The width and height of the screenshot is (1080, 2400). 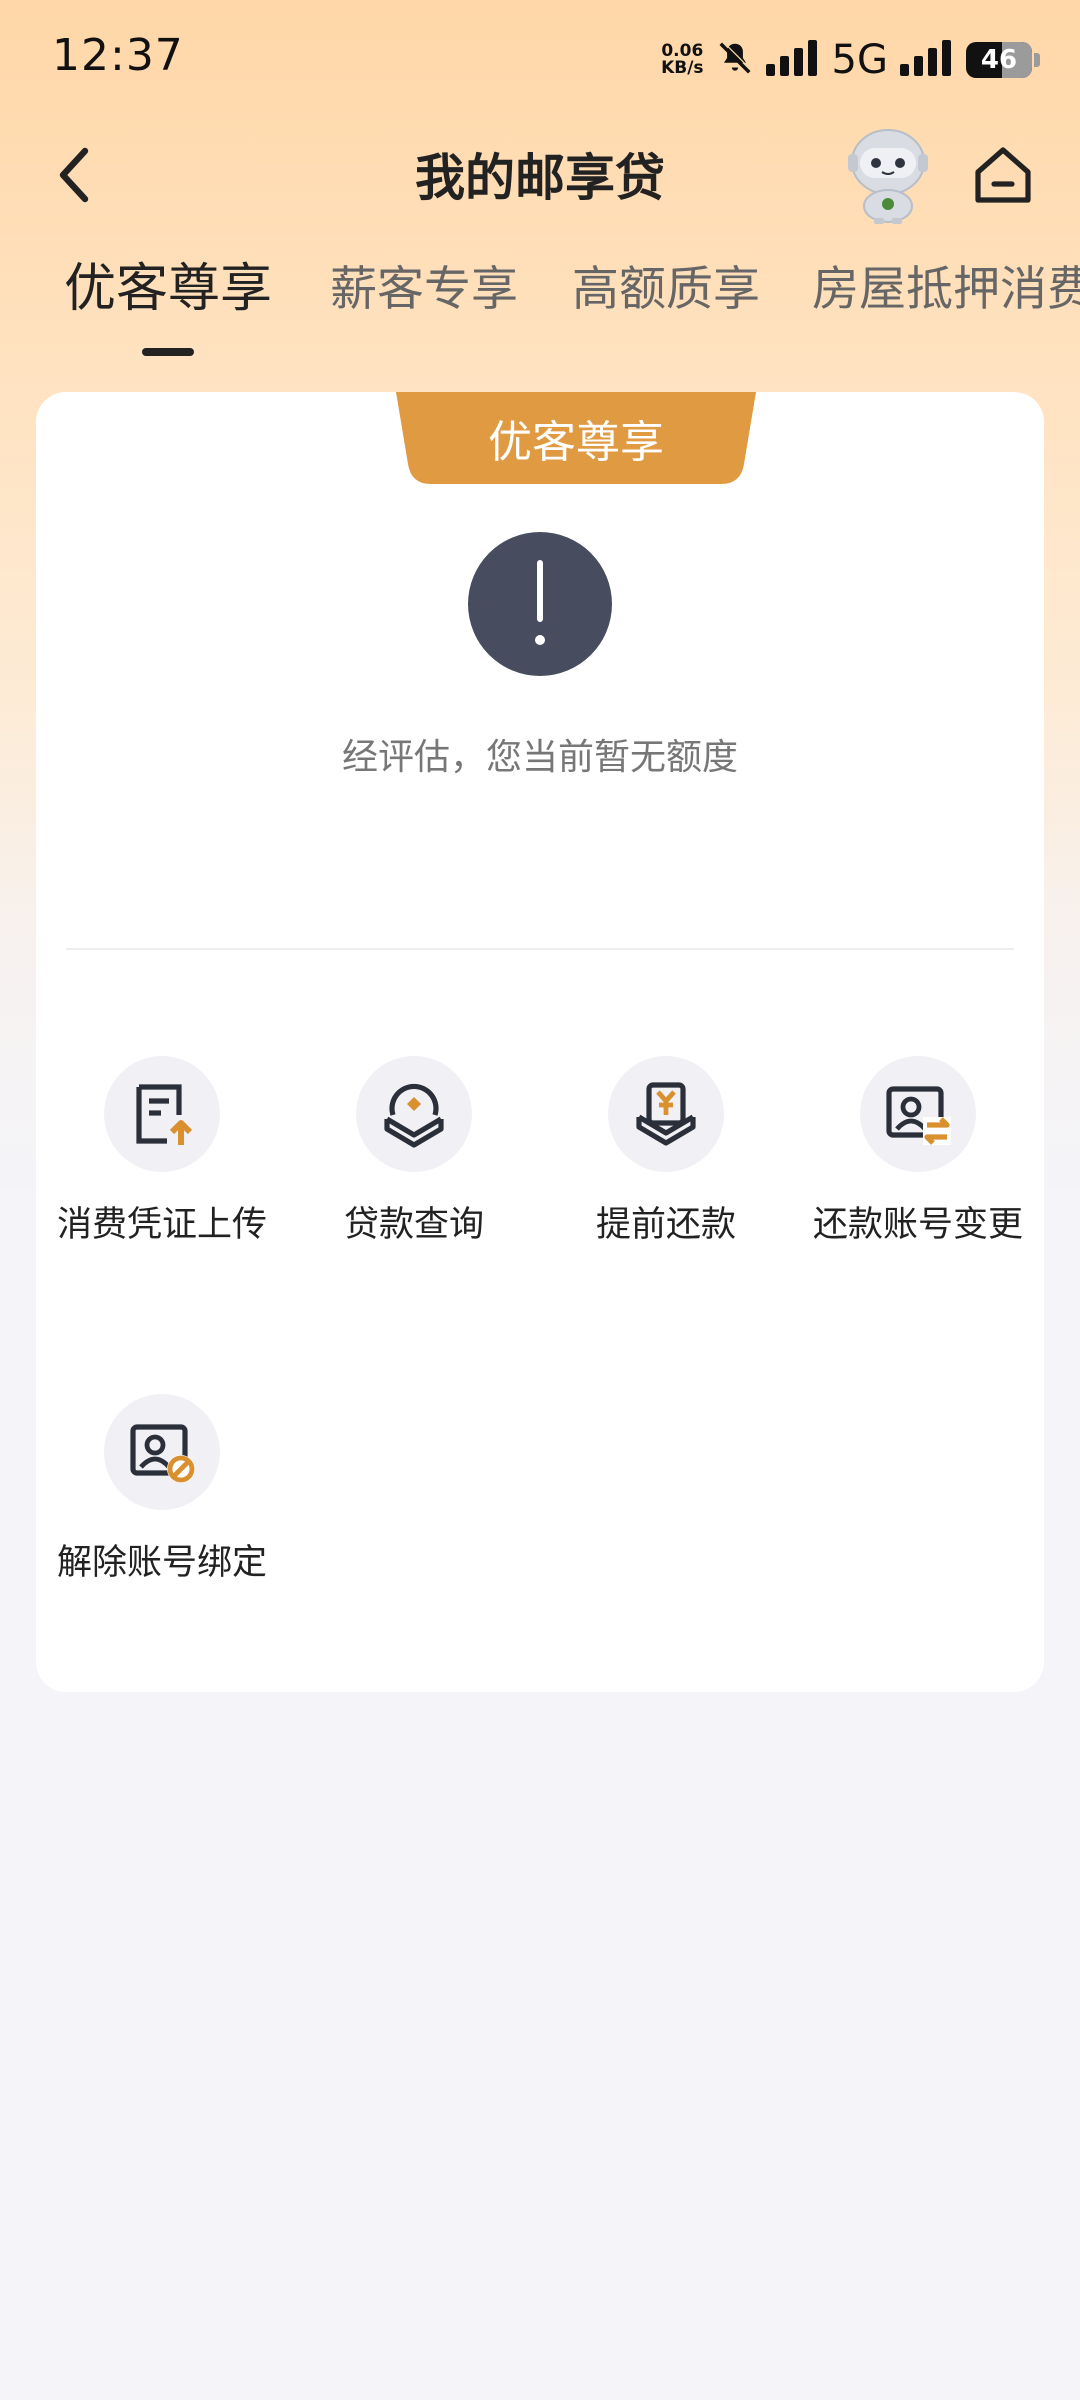 What do you see at coordinates (540, 305) in the screenshot?
I see `loan-tabs: 优客尊享 薪客专享 高额质享 房屋抵押消费` at bounding box center [540, 305].